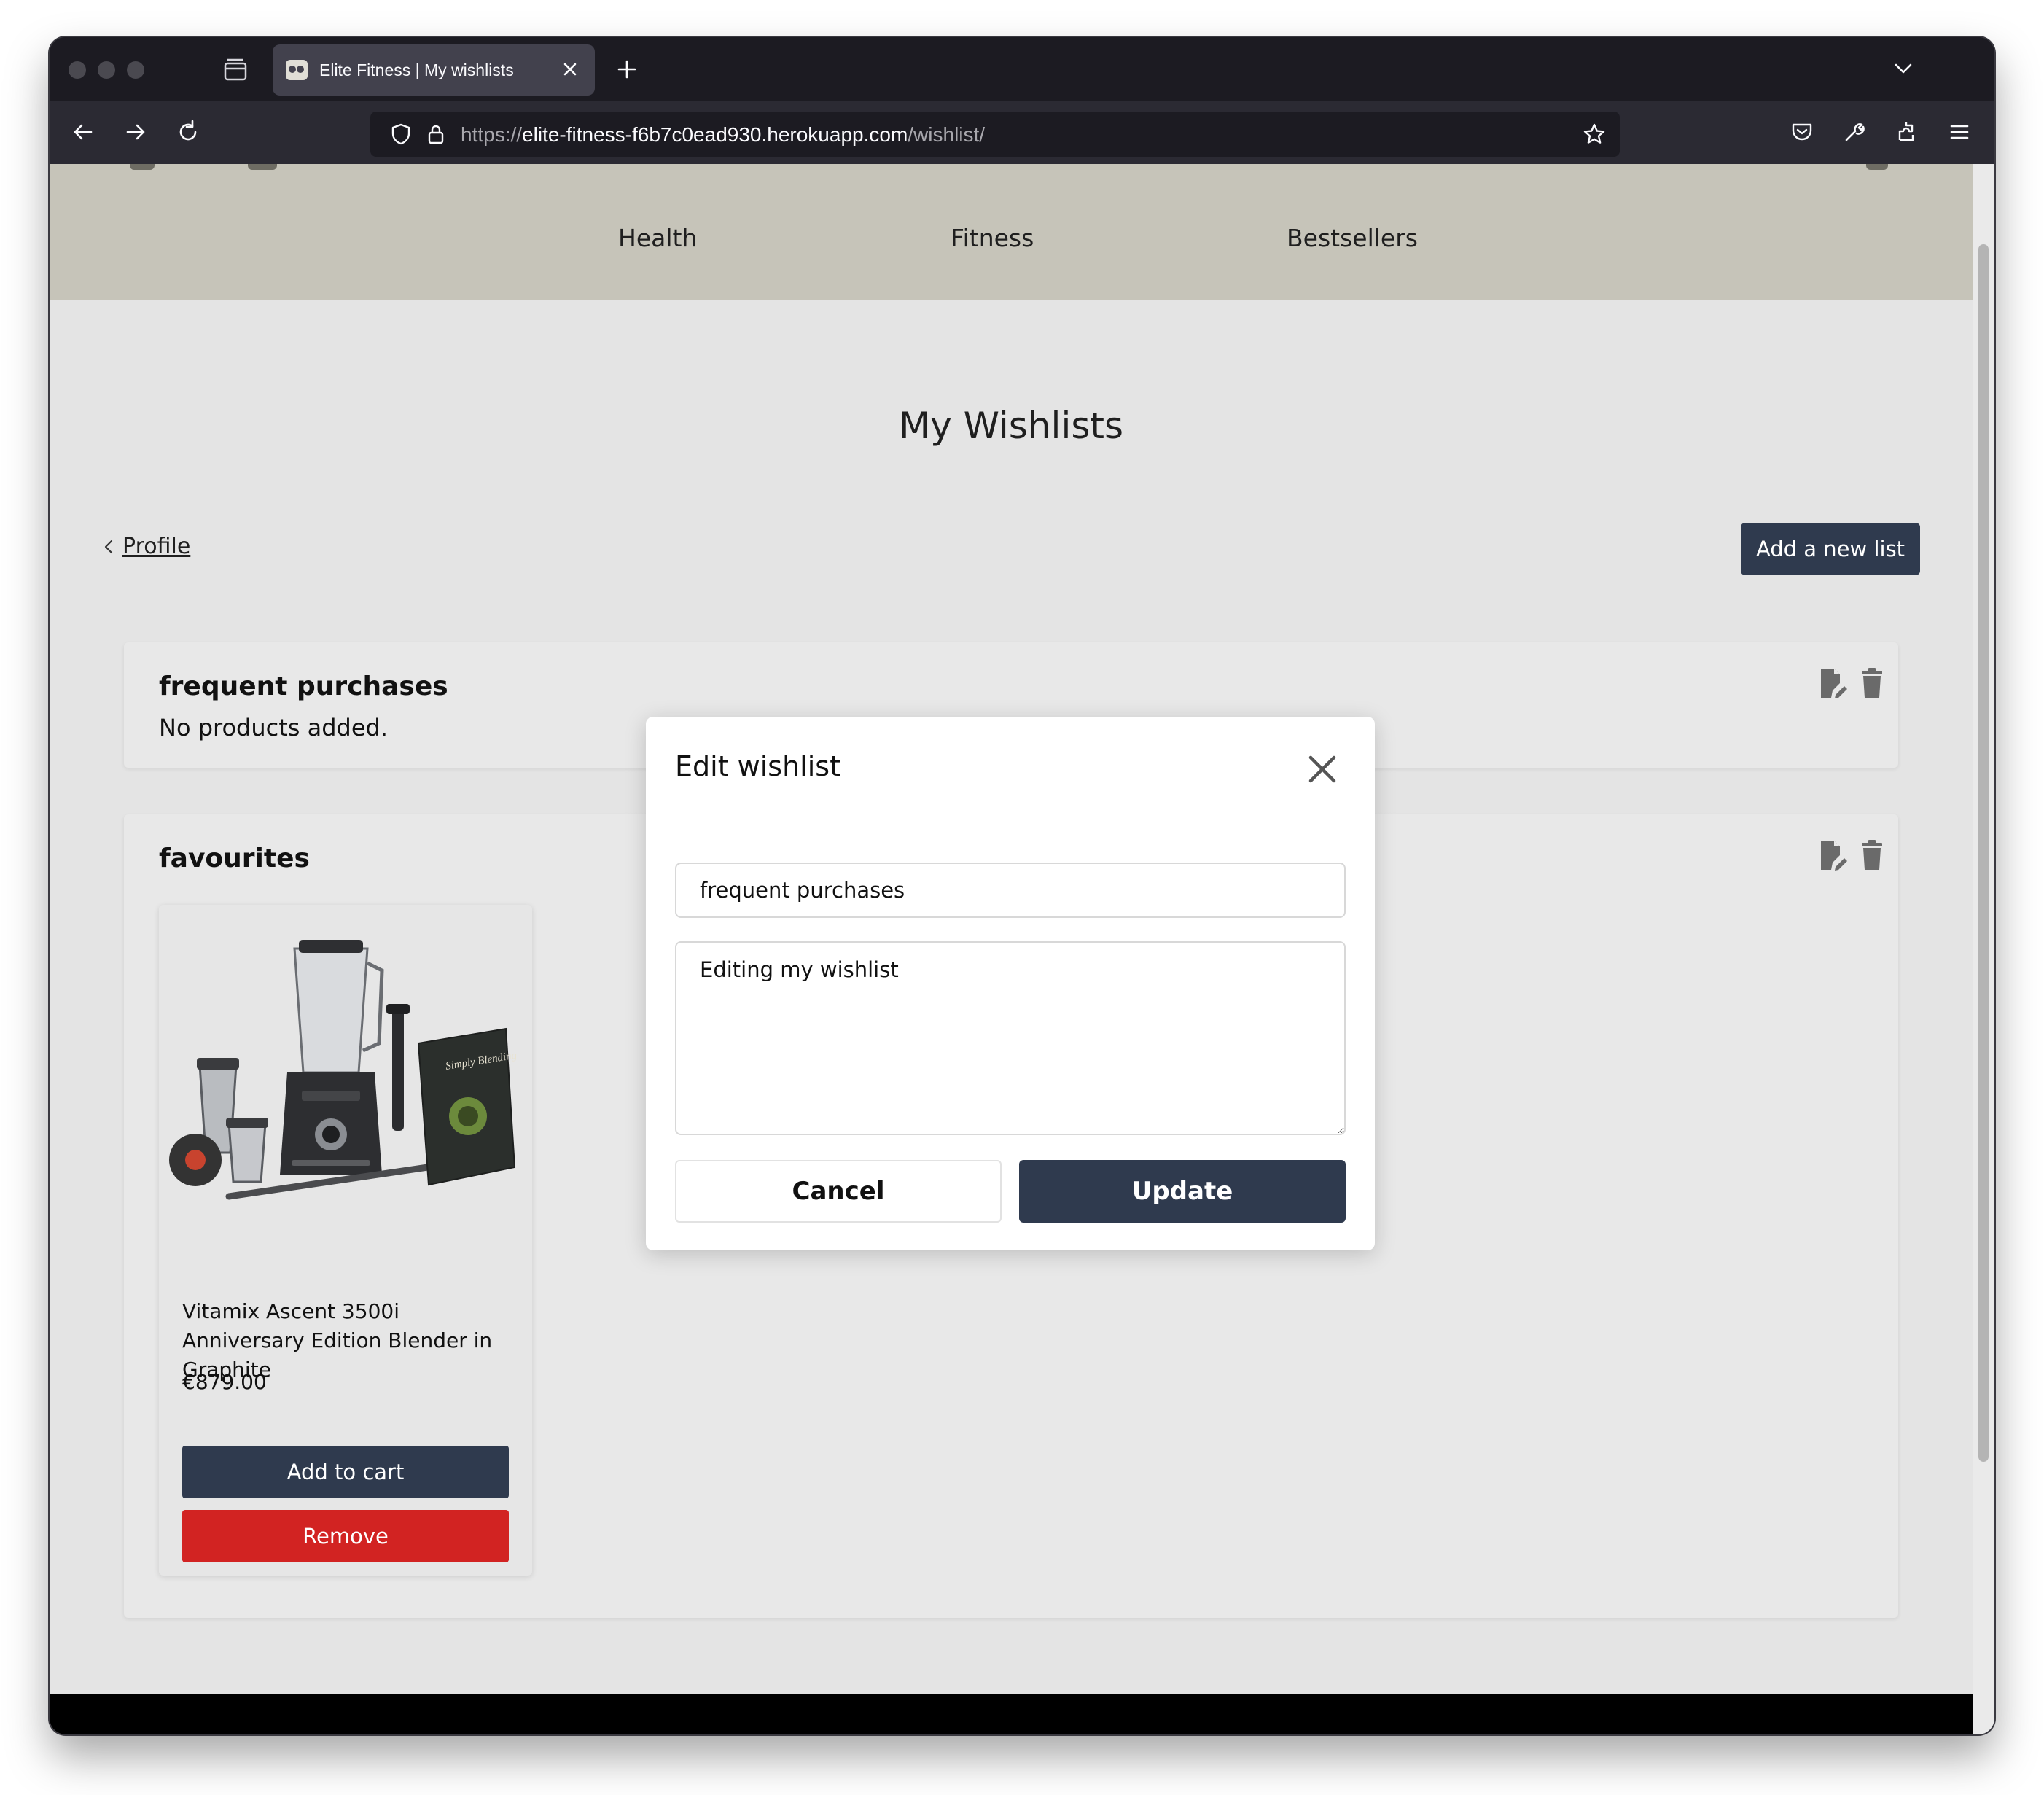  I want to click on tab-strip: Elite Fitness | My wishlists, so click(1022, 69).